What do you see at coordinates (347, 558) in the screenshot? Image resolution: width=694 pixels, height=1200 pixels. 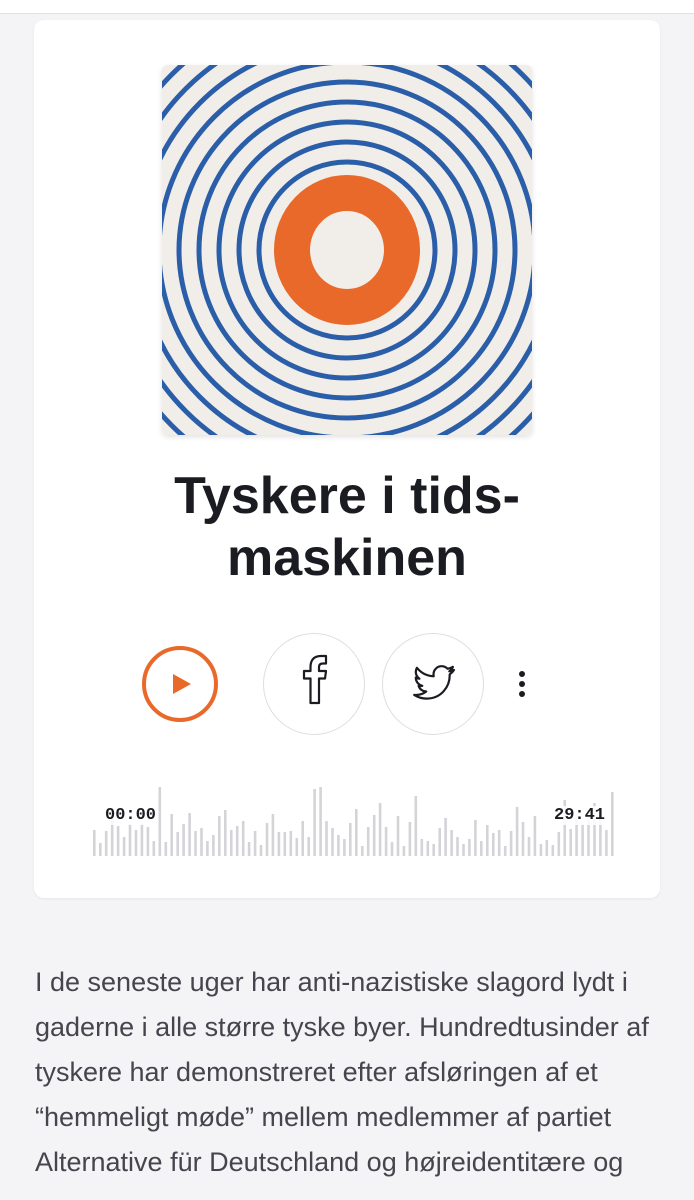 I see `episode-title-line2: maskinen` at bounding box center [347, 558].